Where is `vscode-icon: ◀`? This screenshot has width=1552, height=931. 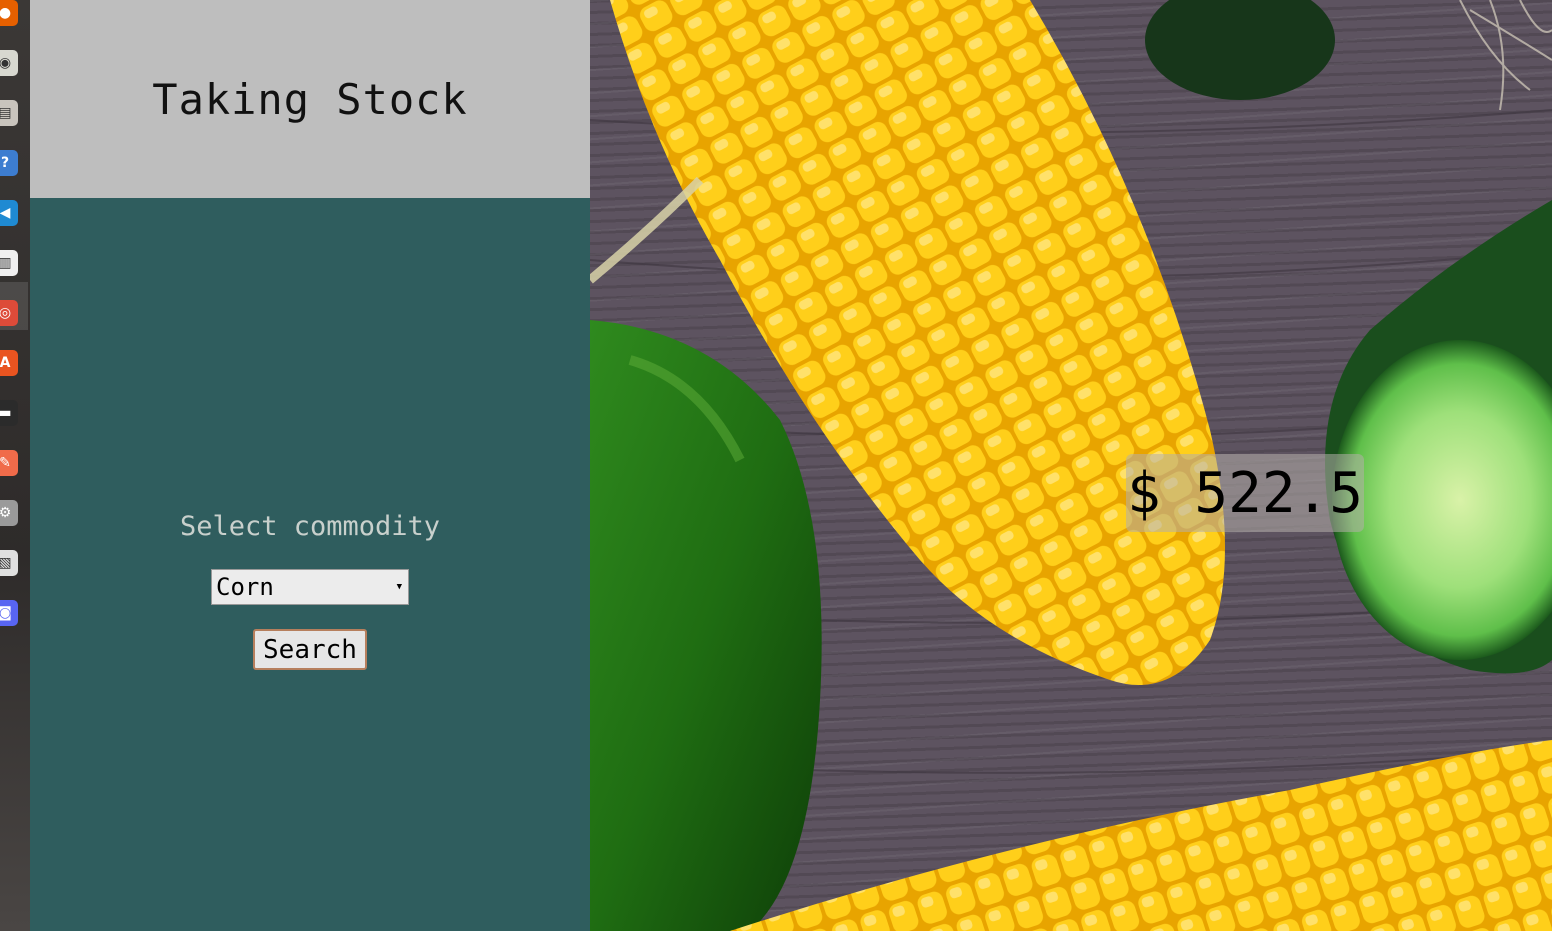 vscode-icon: ◀ is located at coordinates (9, 213).